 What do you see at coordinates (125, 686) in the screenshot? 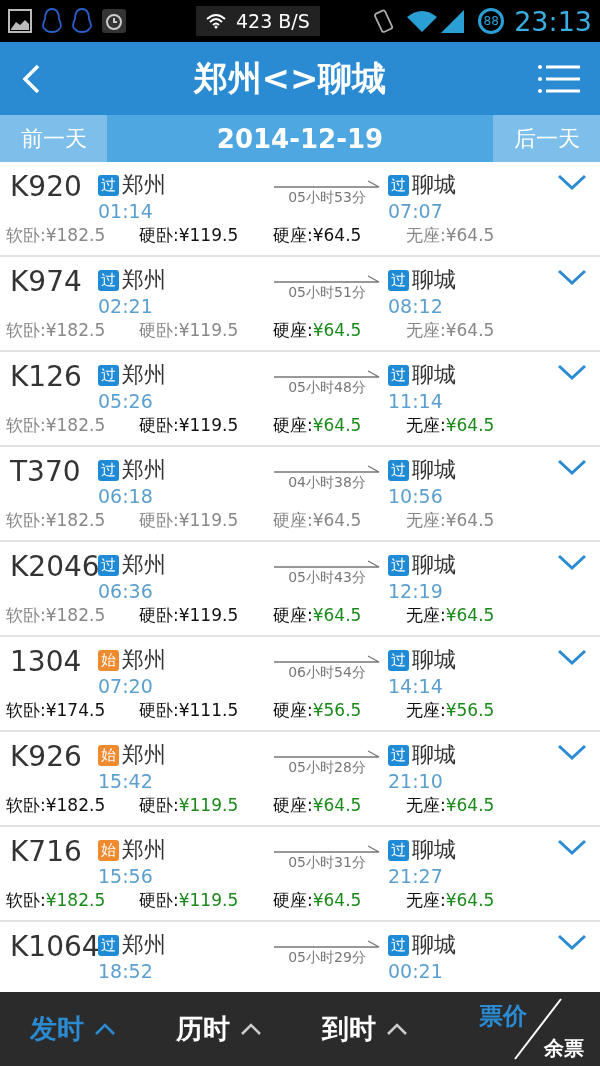
I see `departure-time: 07:20` at bounding box center [125, 686].